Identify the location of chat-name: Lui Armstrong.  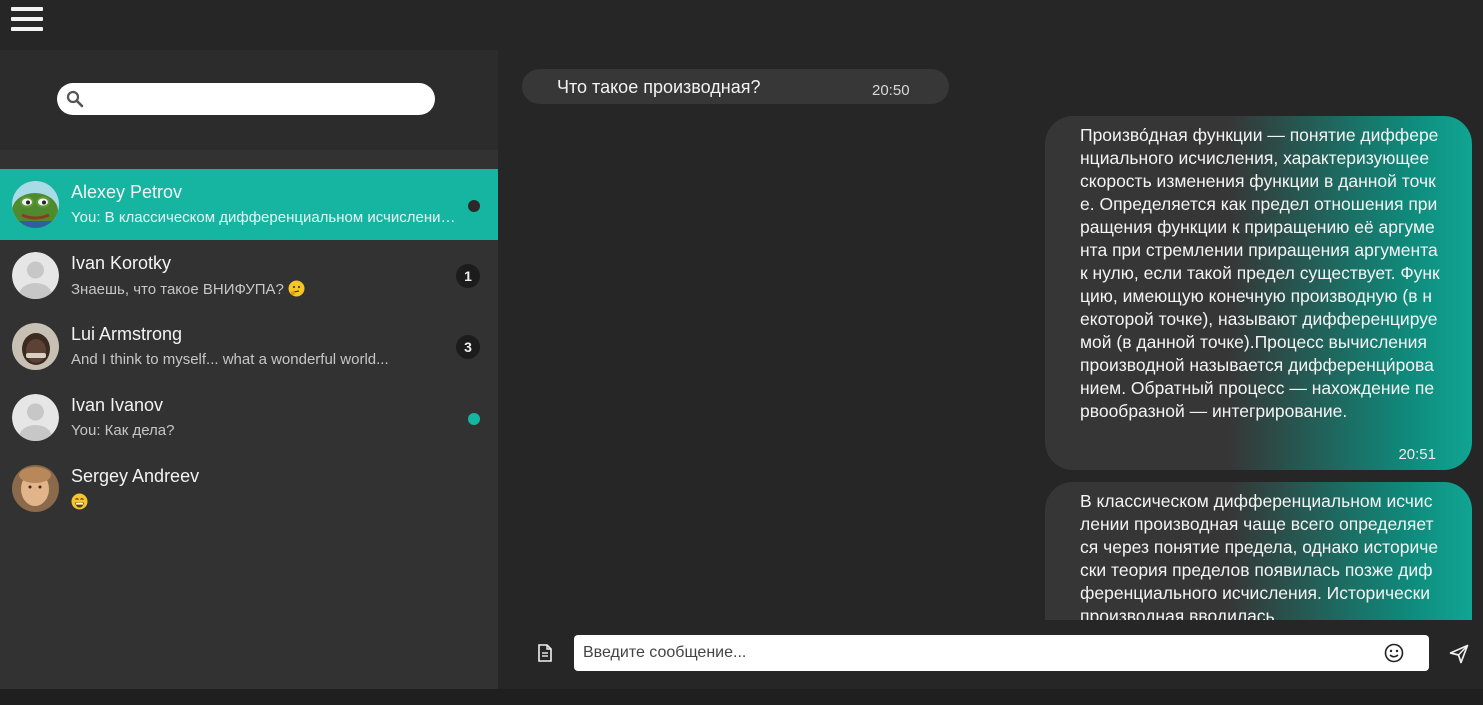
(127, 334).